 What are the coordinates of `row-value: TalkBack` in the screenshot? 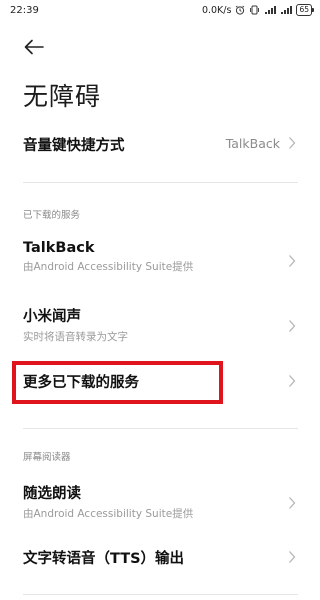 It's located at (252, 143).